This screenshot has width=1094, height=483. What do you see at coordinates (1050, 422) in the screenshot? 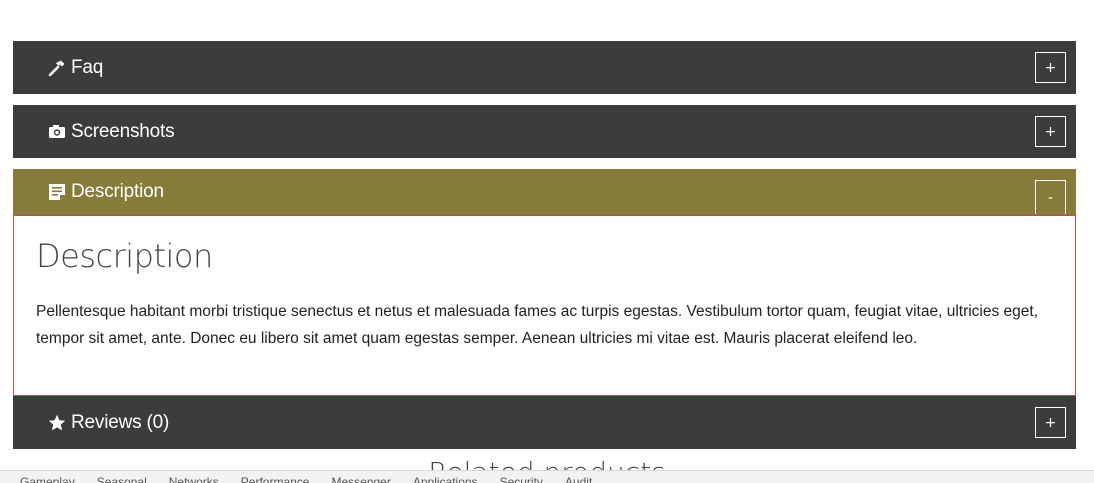
I see `reviews-expand-button: +` at bounding box center [1050, 422].